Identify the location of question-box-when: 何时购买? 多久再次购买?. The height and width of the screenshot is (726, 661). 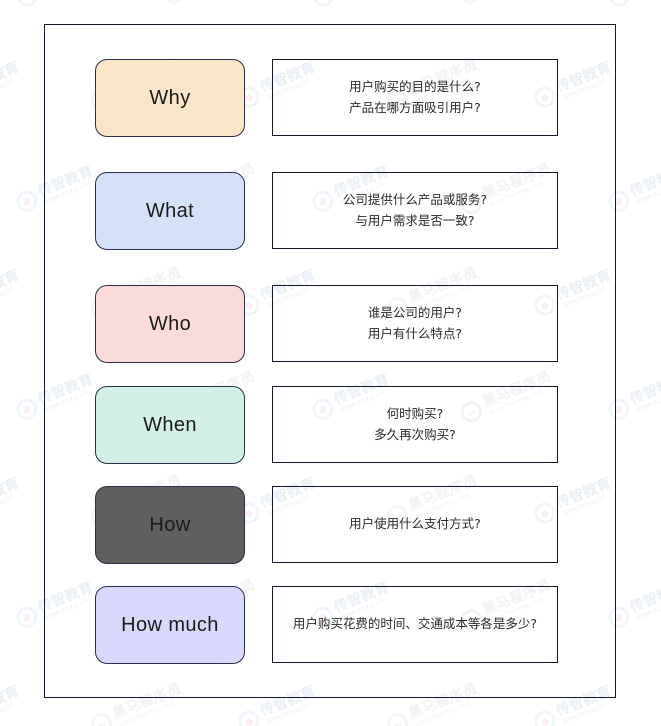
(415, 424).